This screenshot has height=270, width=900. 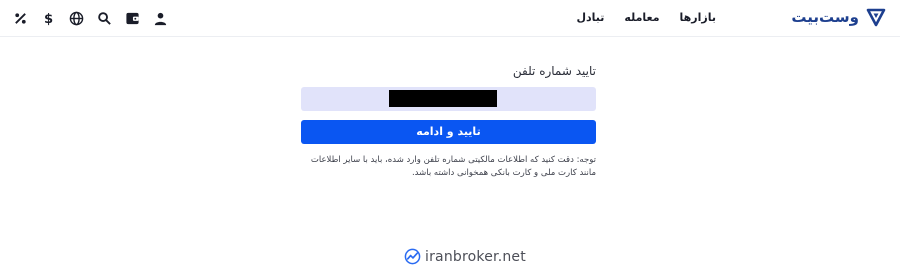 I want to click on top-header: $ بازارها معامله تبادل وست‌بیت, so click(x=450, y=18).